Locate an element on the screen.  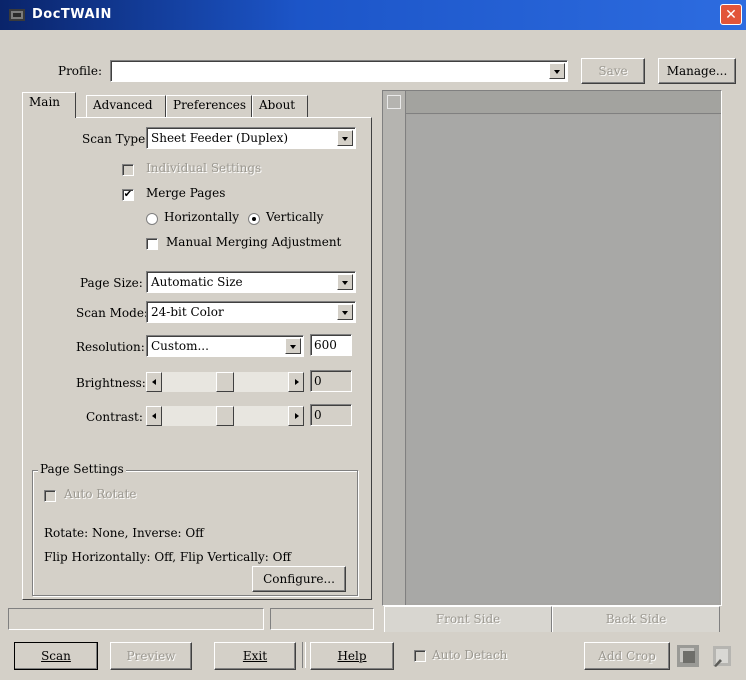
add-crop-label: Add Crop is located at coordinates (627, 656).